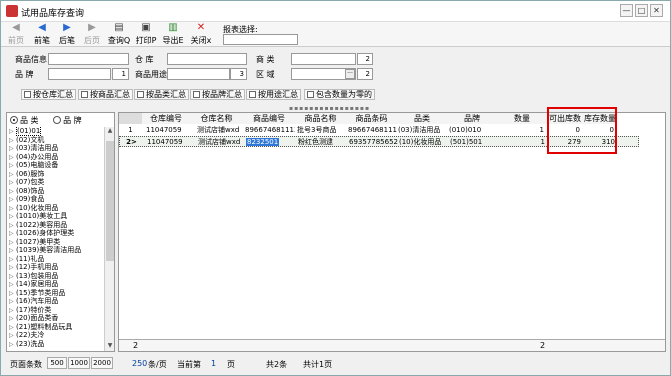 This screenshot has height=376, width=671. I want to click on radio-category-label: 品 类, so click(29, 120).